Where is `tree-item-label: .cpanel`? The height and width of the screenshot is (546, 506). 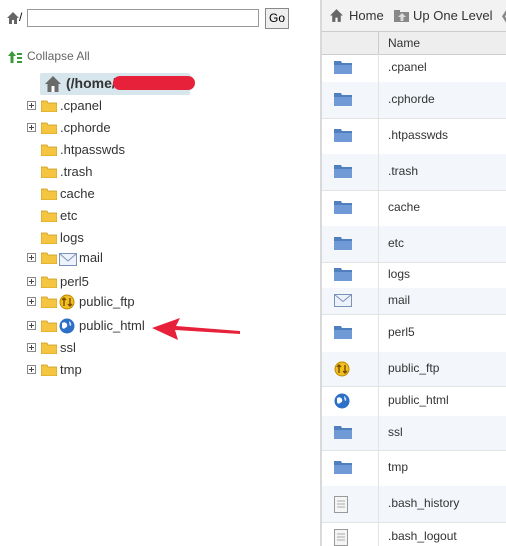
tree-item-label: .cpanel is located at coordinates (81, 105).